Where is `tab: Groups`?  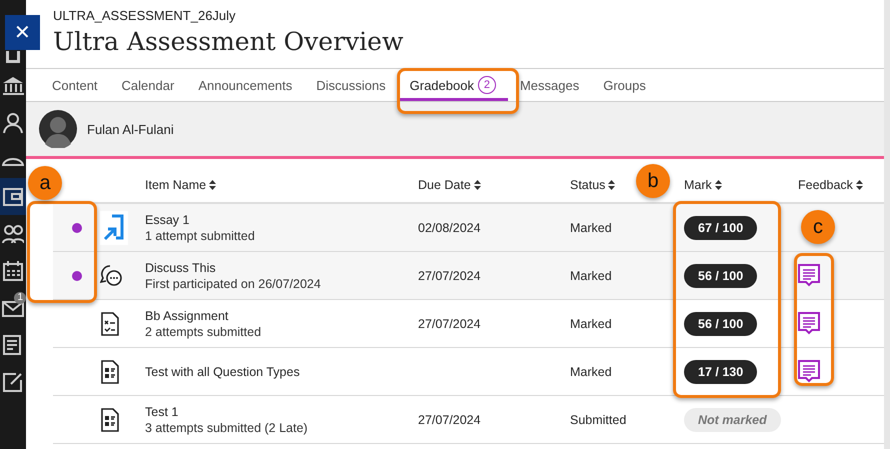
tab: Groups is located at coordinates (624, 85).